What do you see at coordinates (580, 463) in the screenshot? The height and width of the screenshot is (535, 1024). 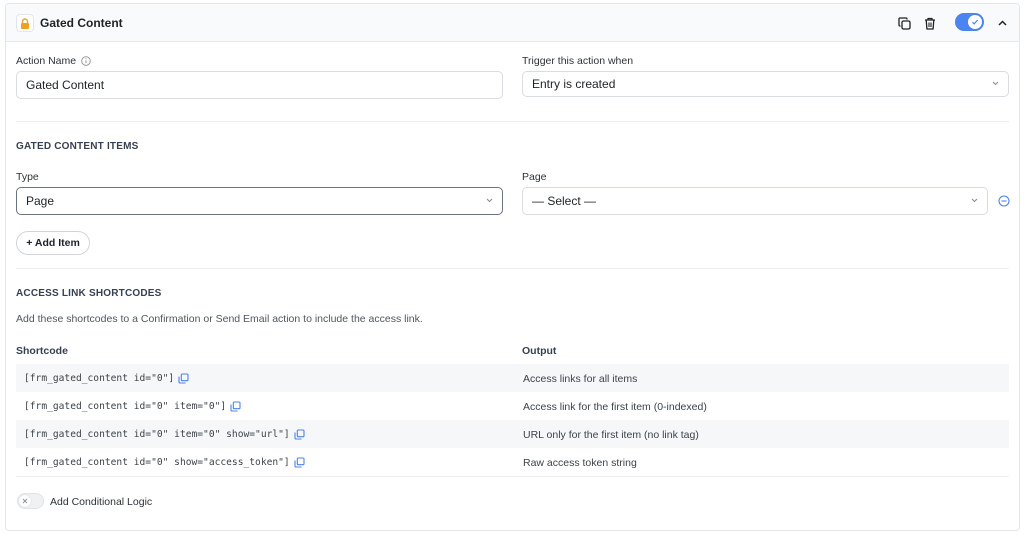 I see `output-cell: Raw access token string` at bounding box center [580, 463].